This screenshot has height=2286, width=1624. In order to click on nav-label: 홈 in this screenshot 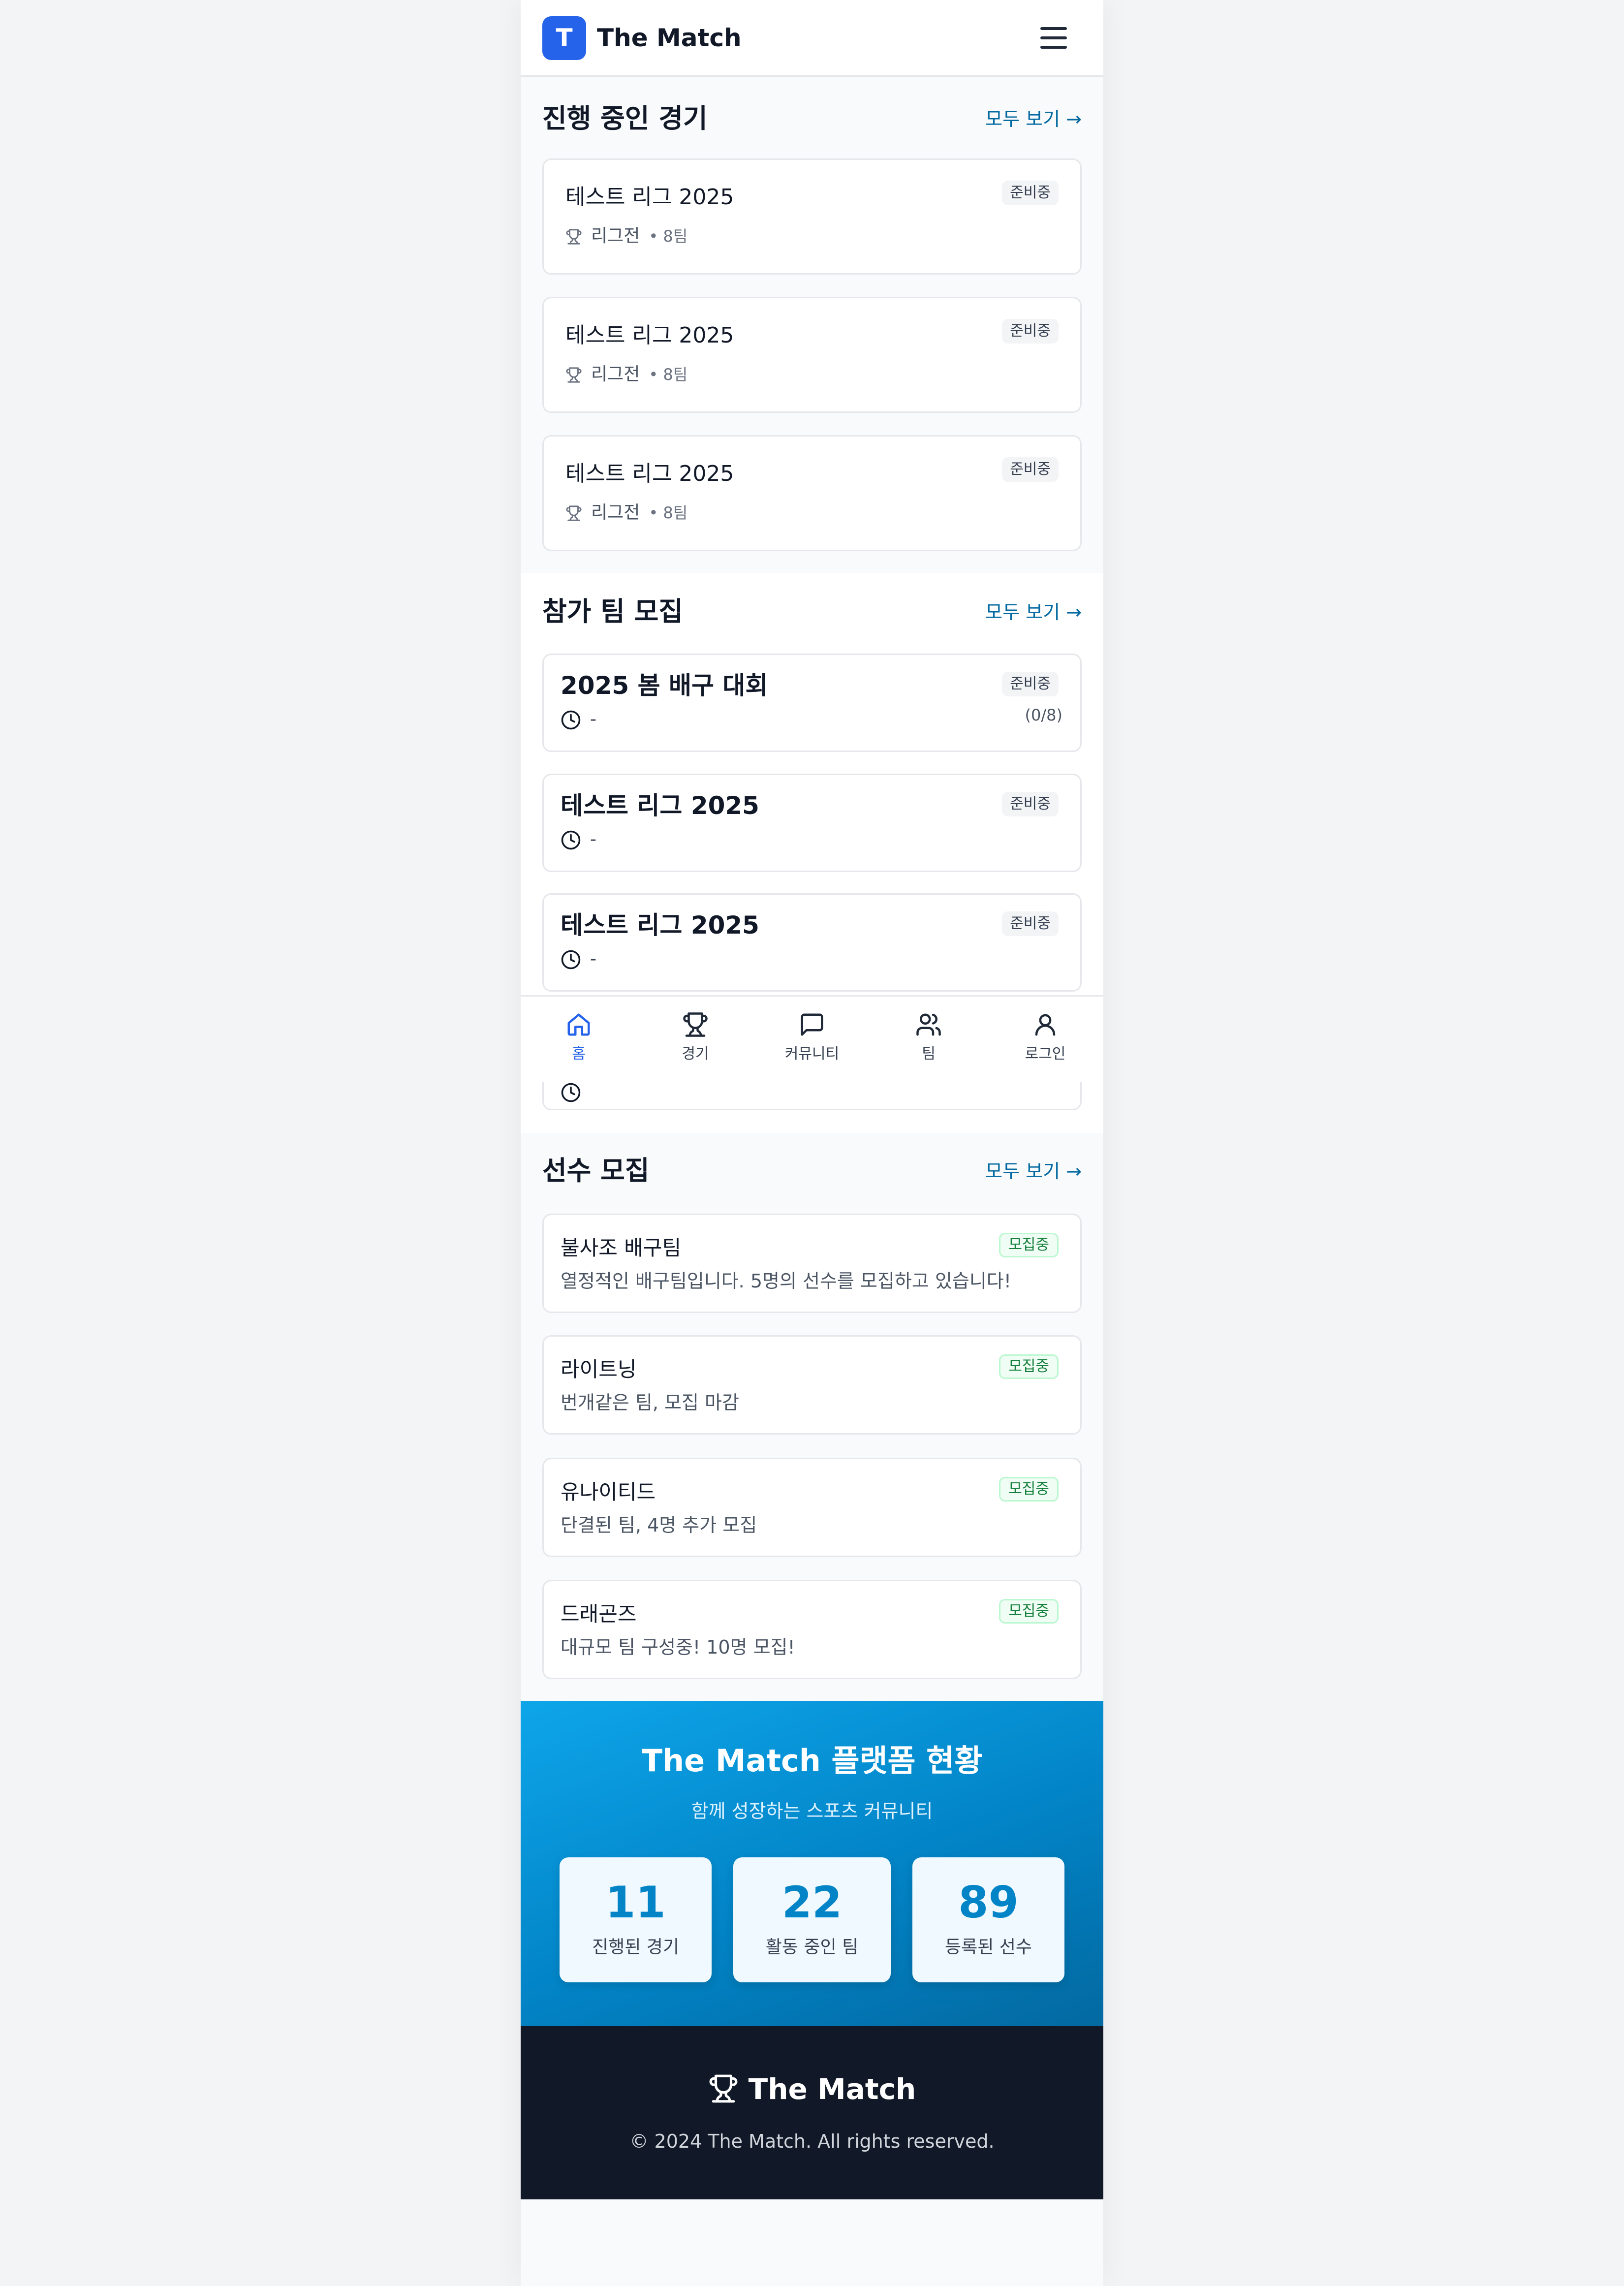, I will do `click(579, 1054)`.